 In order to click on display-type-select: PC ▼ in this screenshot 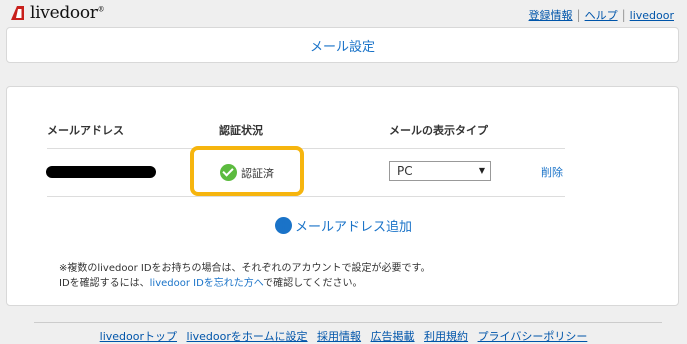, I will do `click(440, 171)`.